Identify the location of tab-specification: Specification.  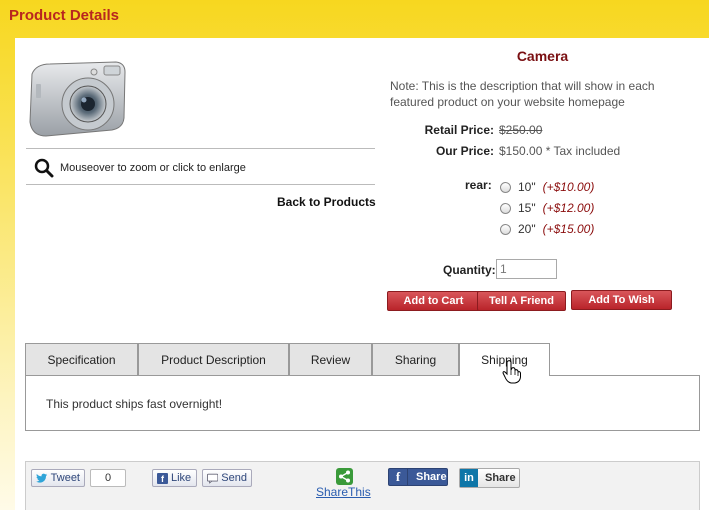
(81, 359).